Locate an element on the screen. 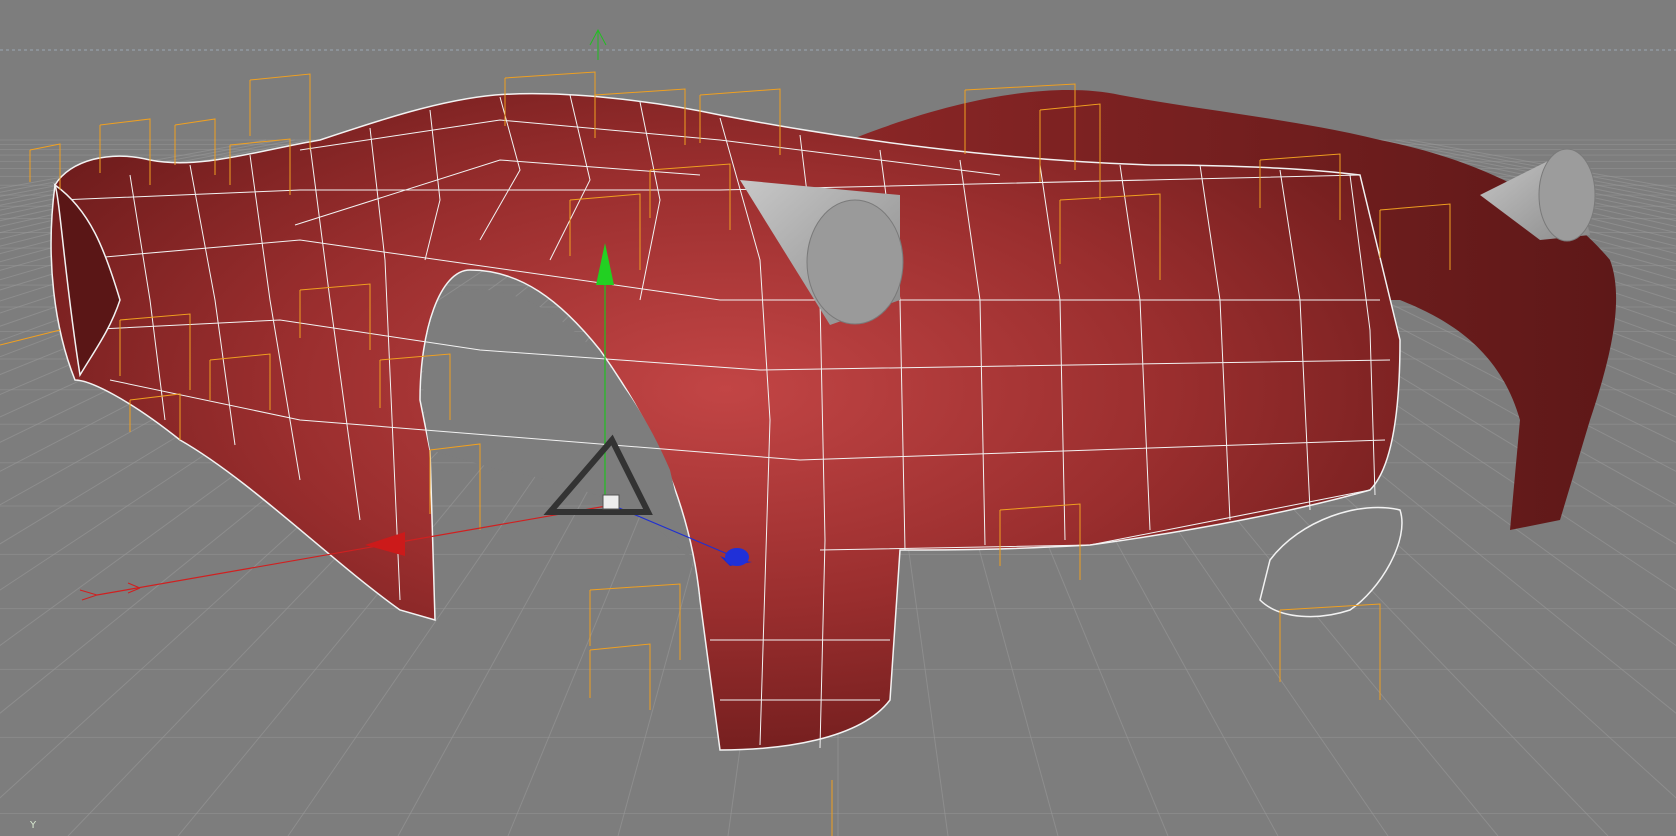 This screenshot has height=836, width=1676. world-x-axis-arrow-icon is located at coordinates (110, 591).